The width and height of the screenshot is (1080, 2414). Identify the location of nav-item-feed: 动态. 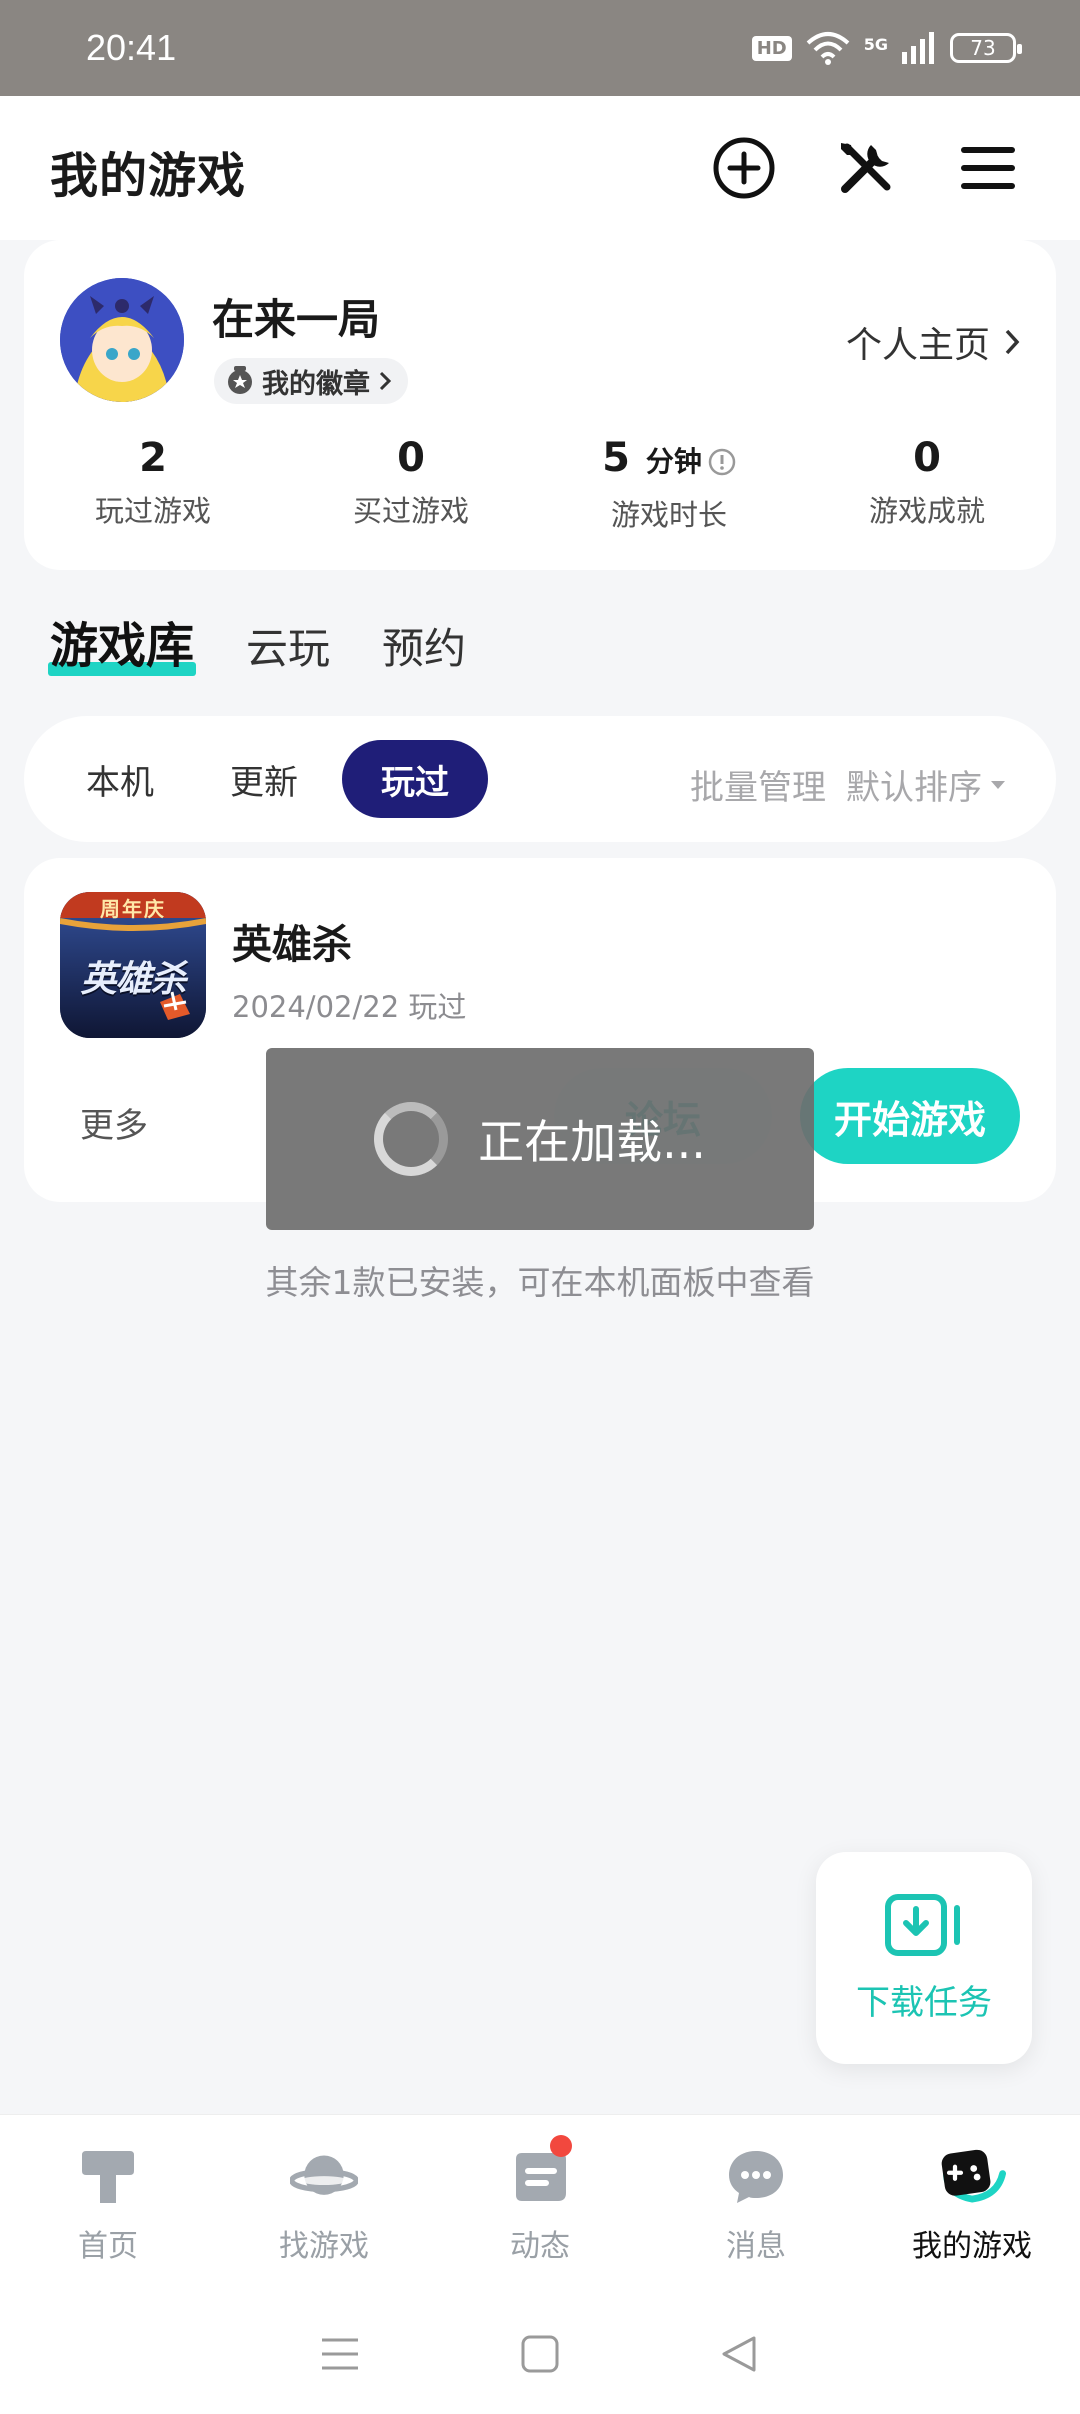
(540, 2204).